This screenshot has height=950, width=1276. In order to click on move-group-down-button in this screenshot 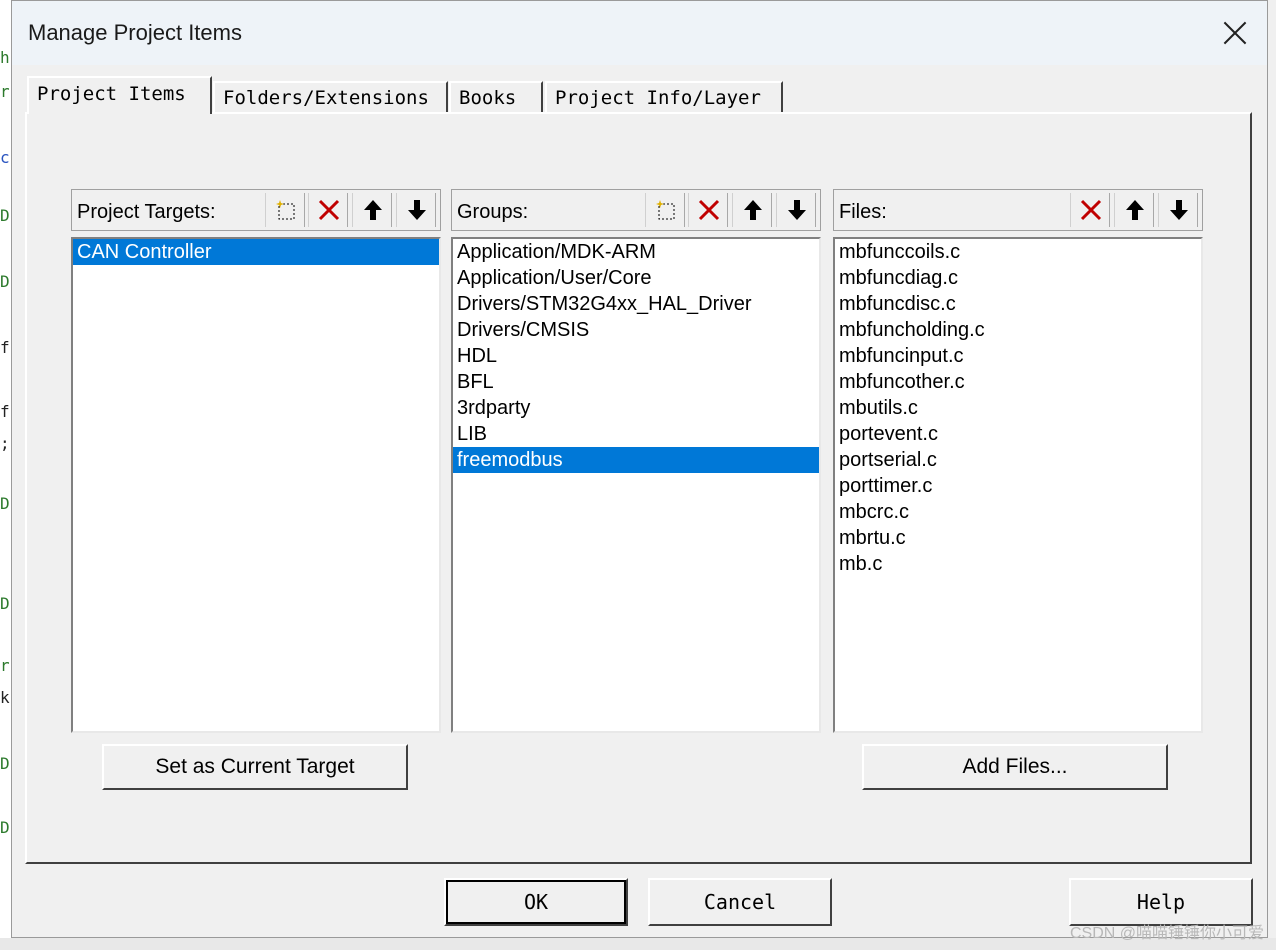, I will do `click(796, 210)`.